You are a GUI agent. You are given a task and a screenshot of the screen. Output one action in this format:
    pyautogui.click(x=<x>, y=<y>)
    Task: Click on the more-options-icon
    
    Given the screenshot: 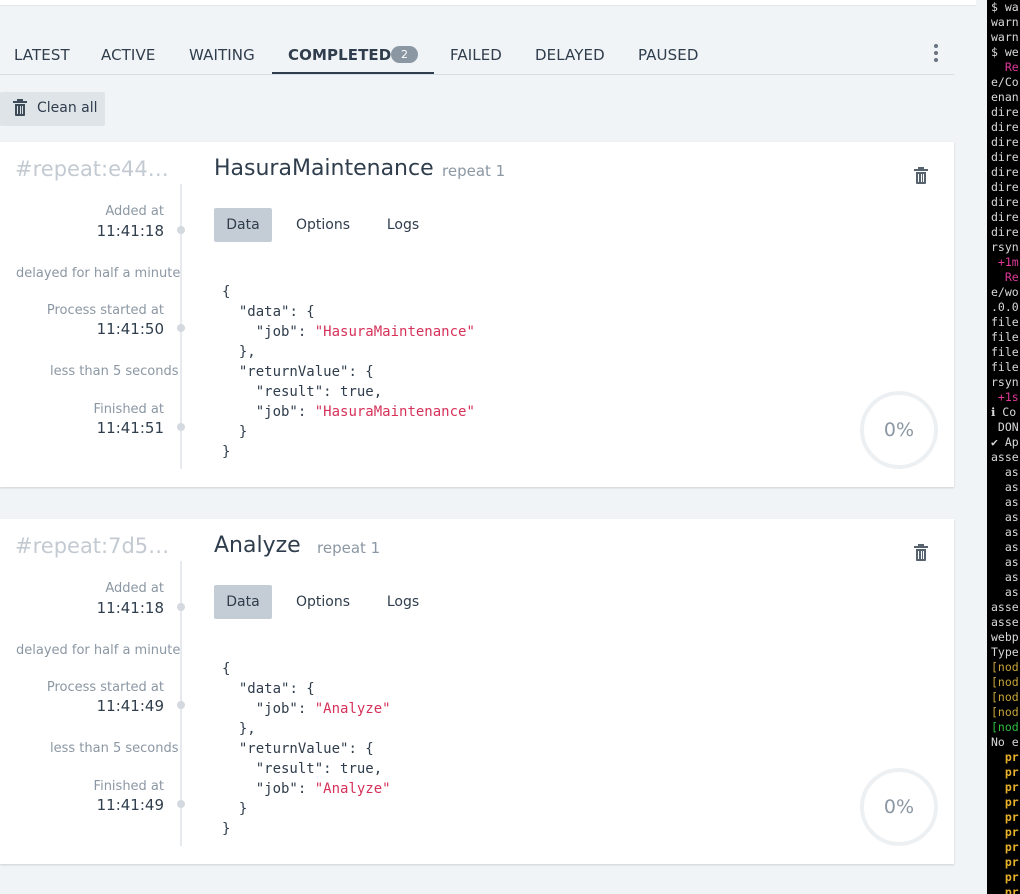 What is the action you would take?
    pyautogui.click(x=936, y=54)
    